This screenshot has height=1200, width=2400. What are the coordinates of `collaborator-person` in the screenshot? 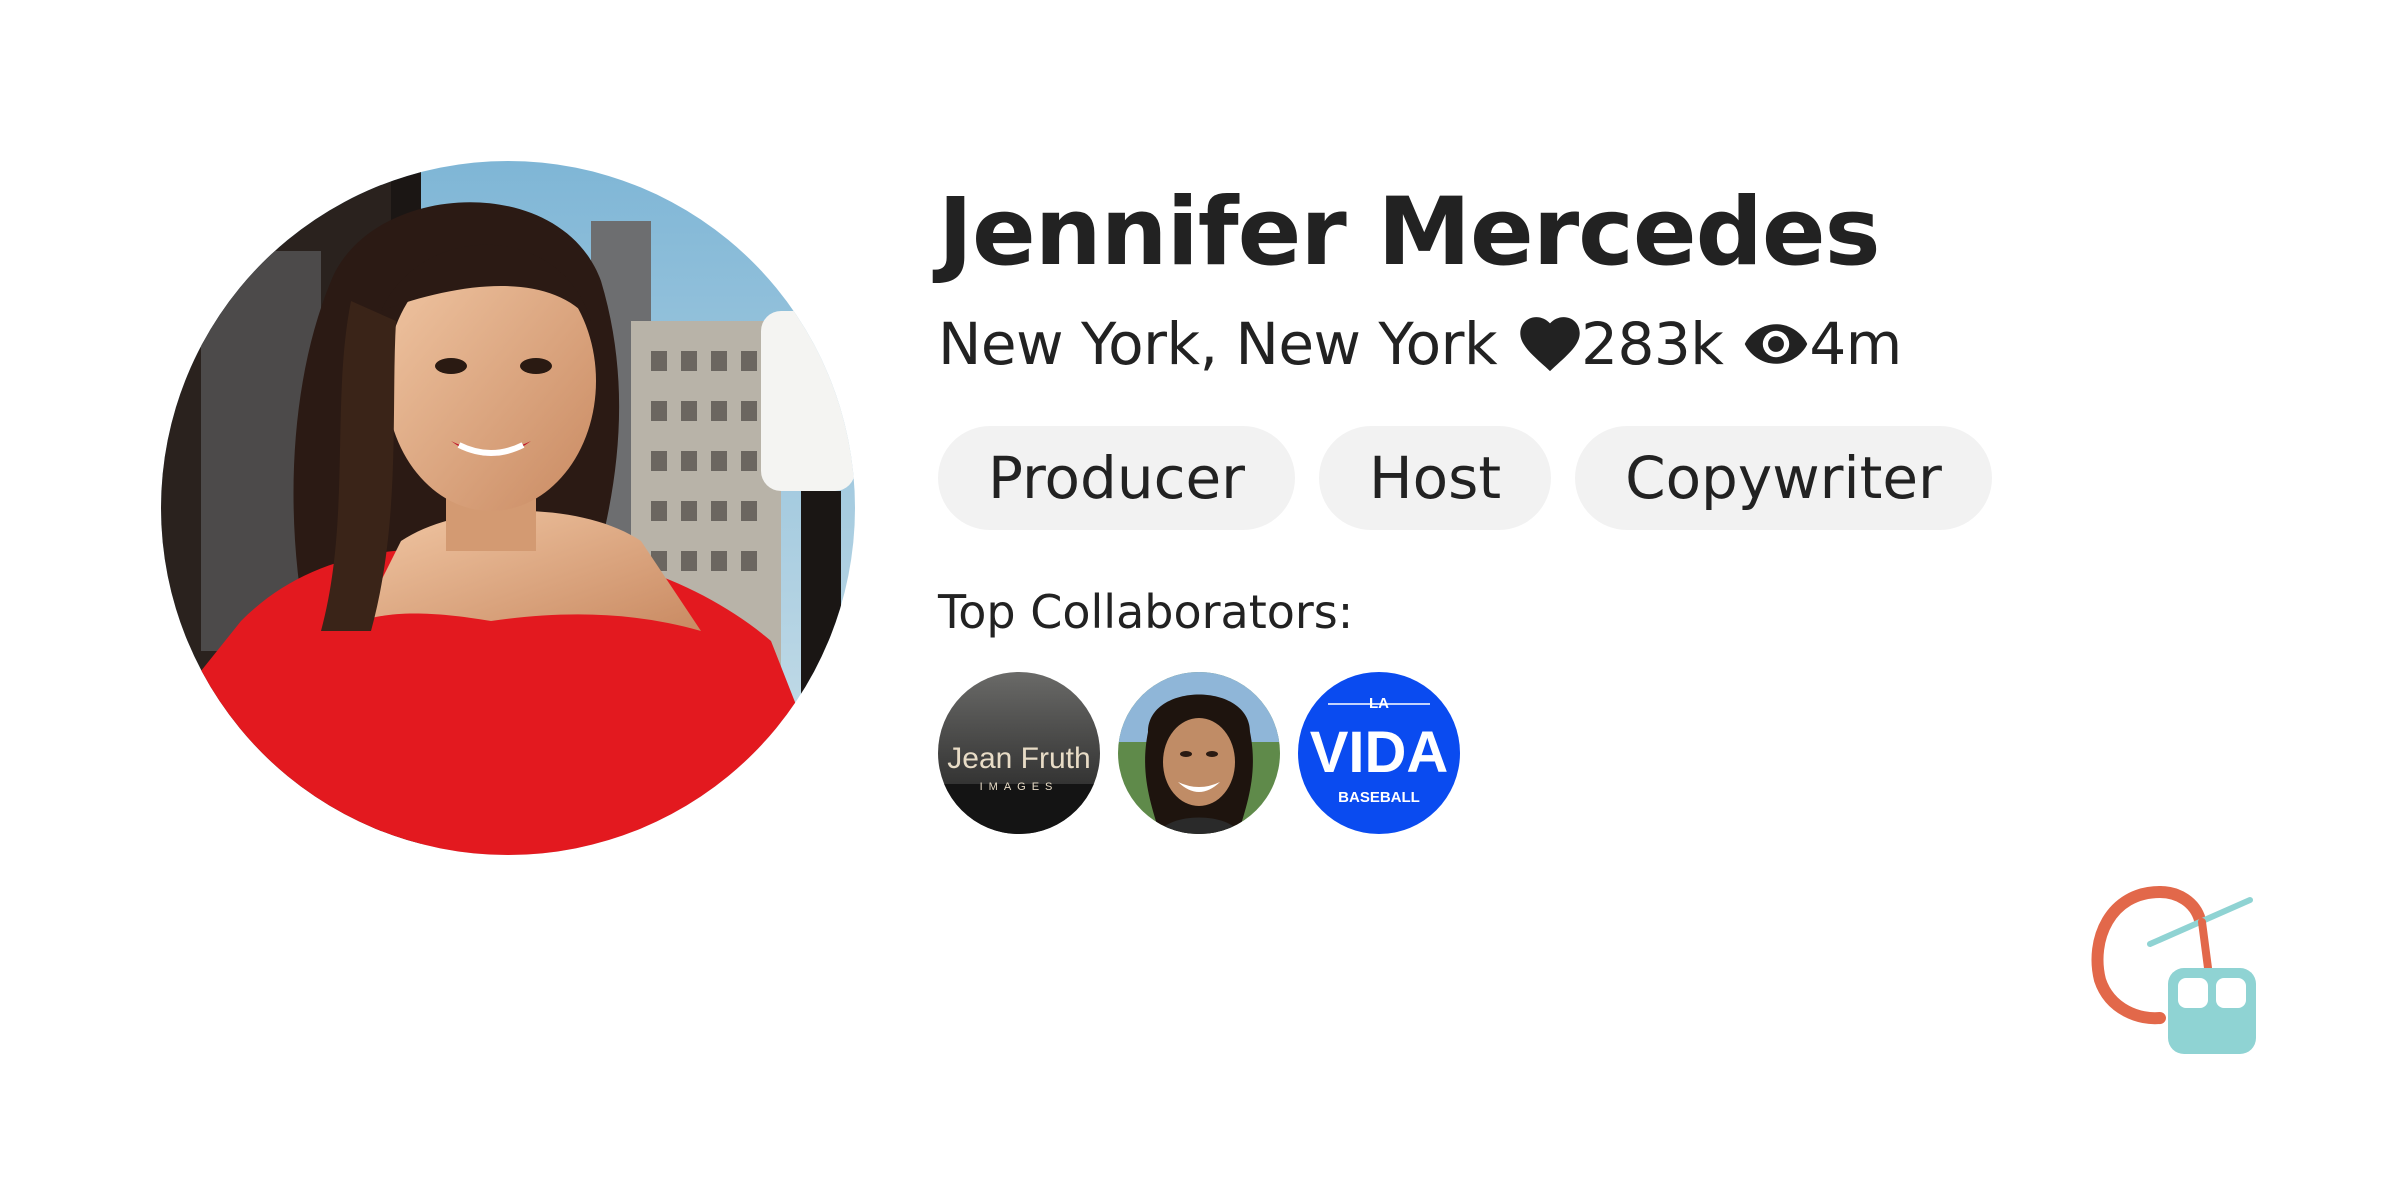 It's located at (1199, 753).